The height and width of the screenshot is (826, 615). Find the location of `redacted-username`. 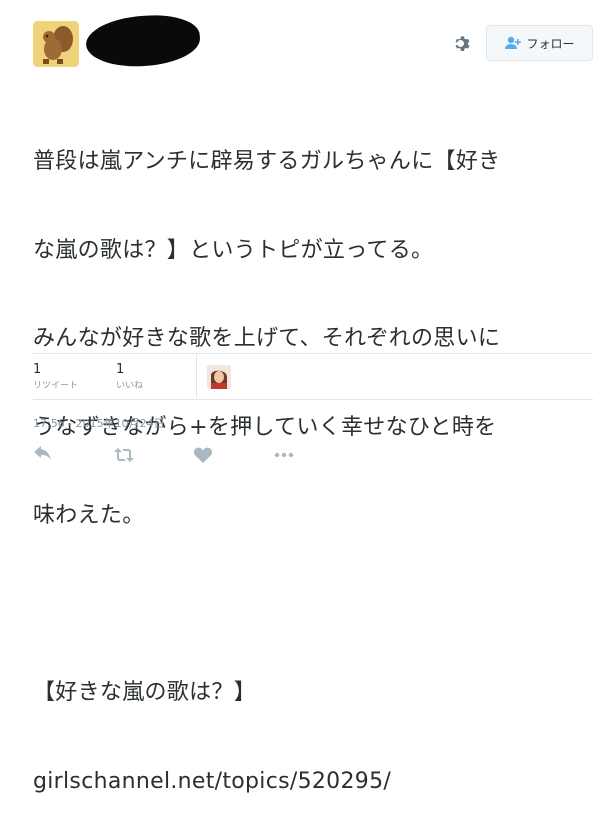

redacted-username is located at coordinates (143, 41).